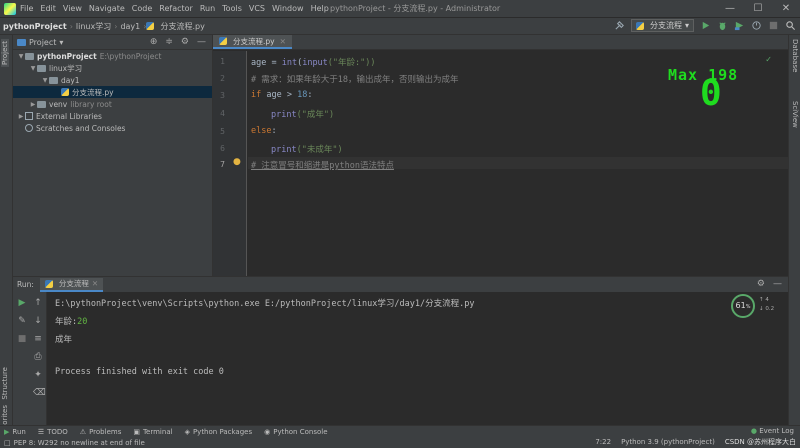 The width and height of the screenshot is (800, 448). I want to click on event-log-button: ● Event Log, so click(772, 431).